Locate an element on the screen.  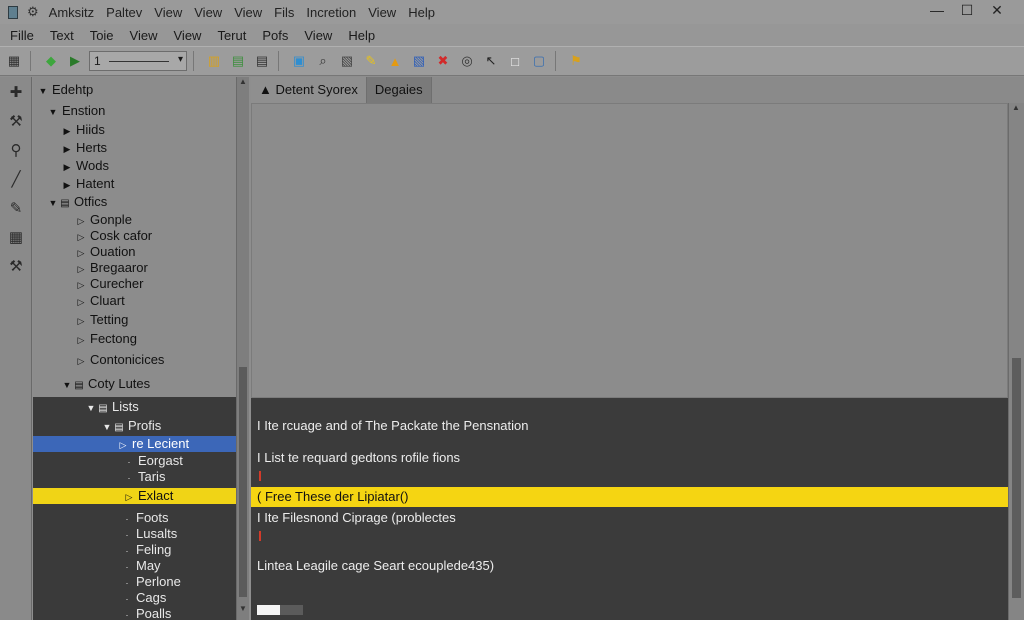
tree-item: ▼ ▤ Lists is located at coordinates (134, 407).